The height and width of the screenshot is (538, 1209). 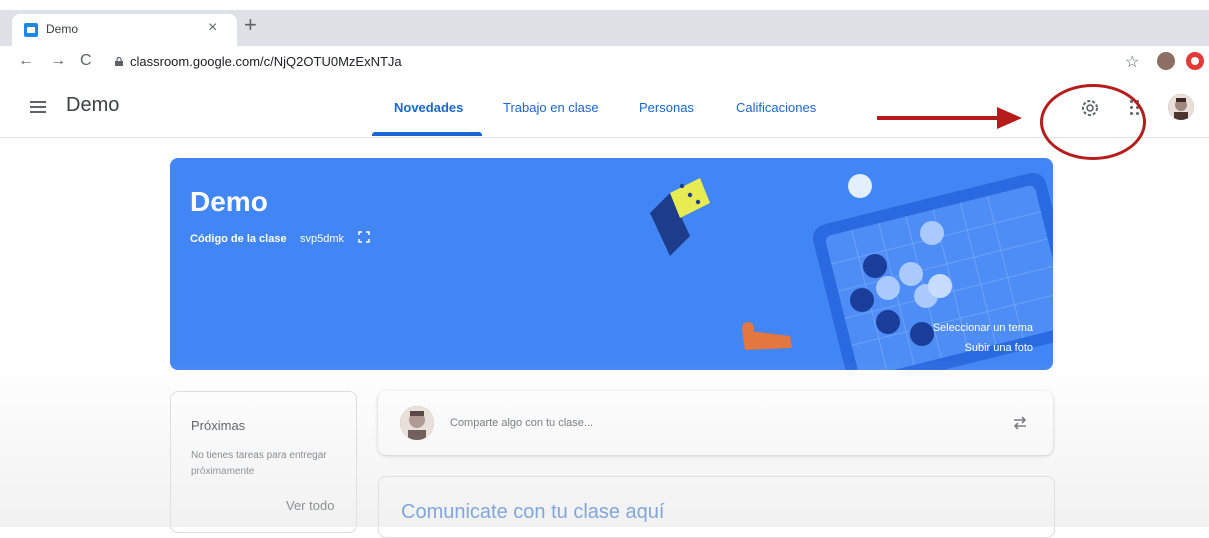 I want to click on extension-icon, so click(x=1195, y=61).